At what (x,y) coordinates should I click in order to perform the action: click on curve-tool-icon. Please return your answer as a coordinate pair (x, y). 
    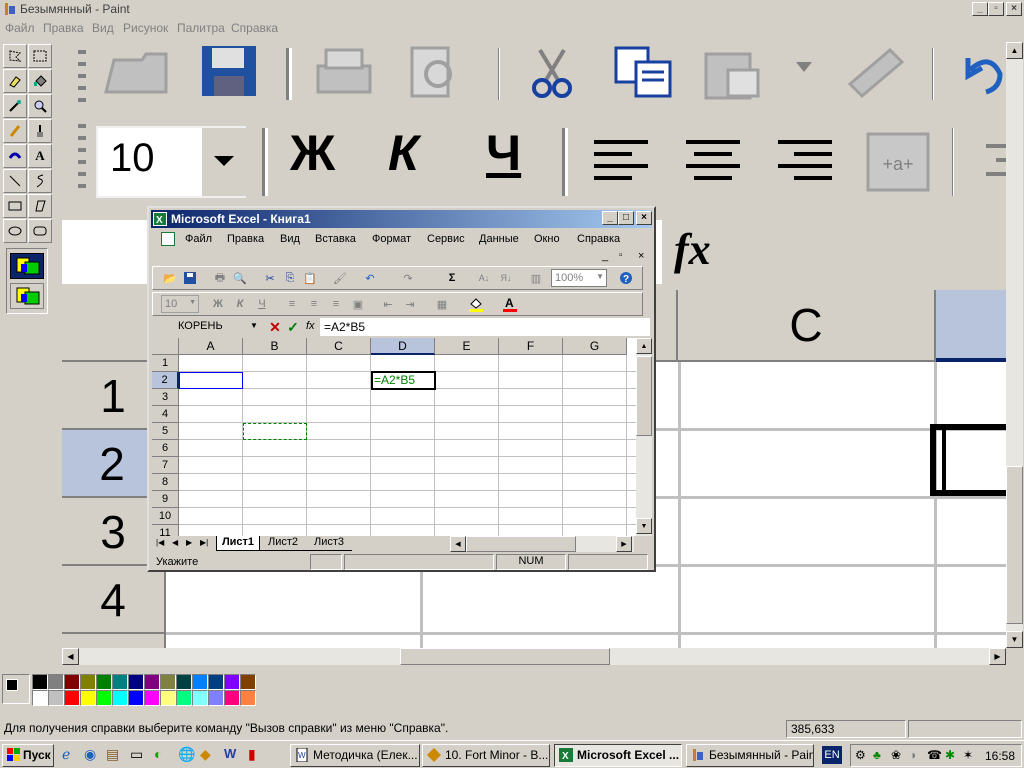
    Looking at the image, I should click on (40, 181).